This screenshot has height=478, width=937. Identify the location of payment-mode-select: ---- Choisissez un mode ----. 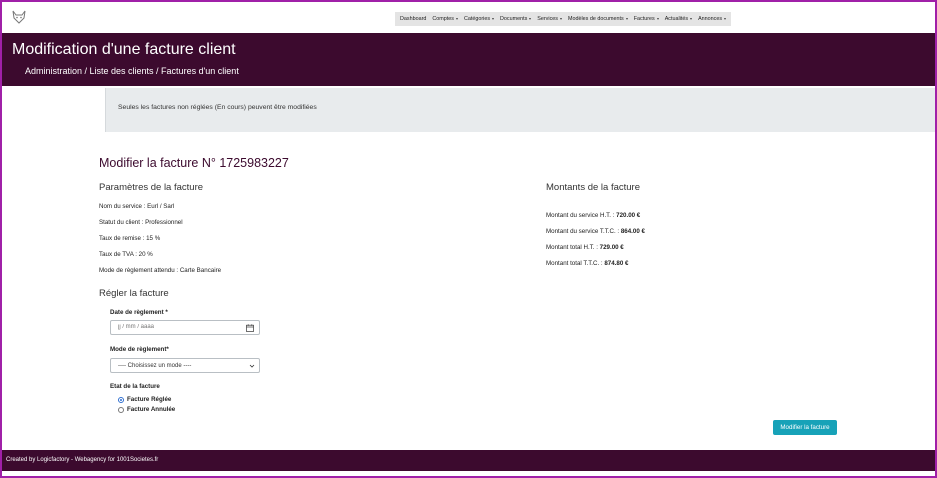
(185, 365).